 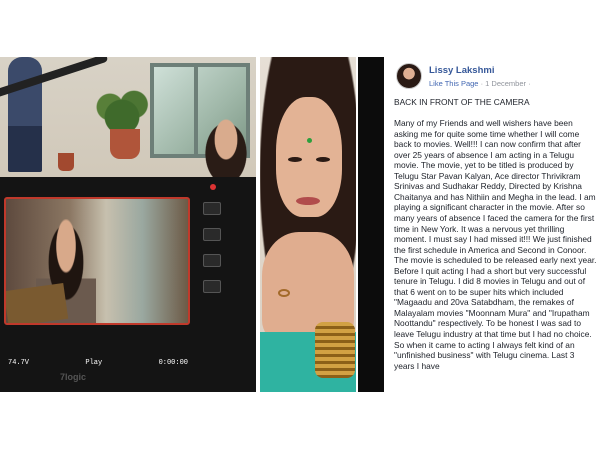 What do you see at coordinates (308, 201) in the screenshot?
I see `lips` at bounding box center [308, 201].